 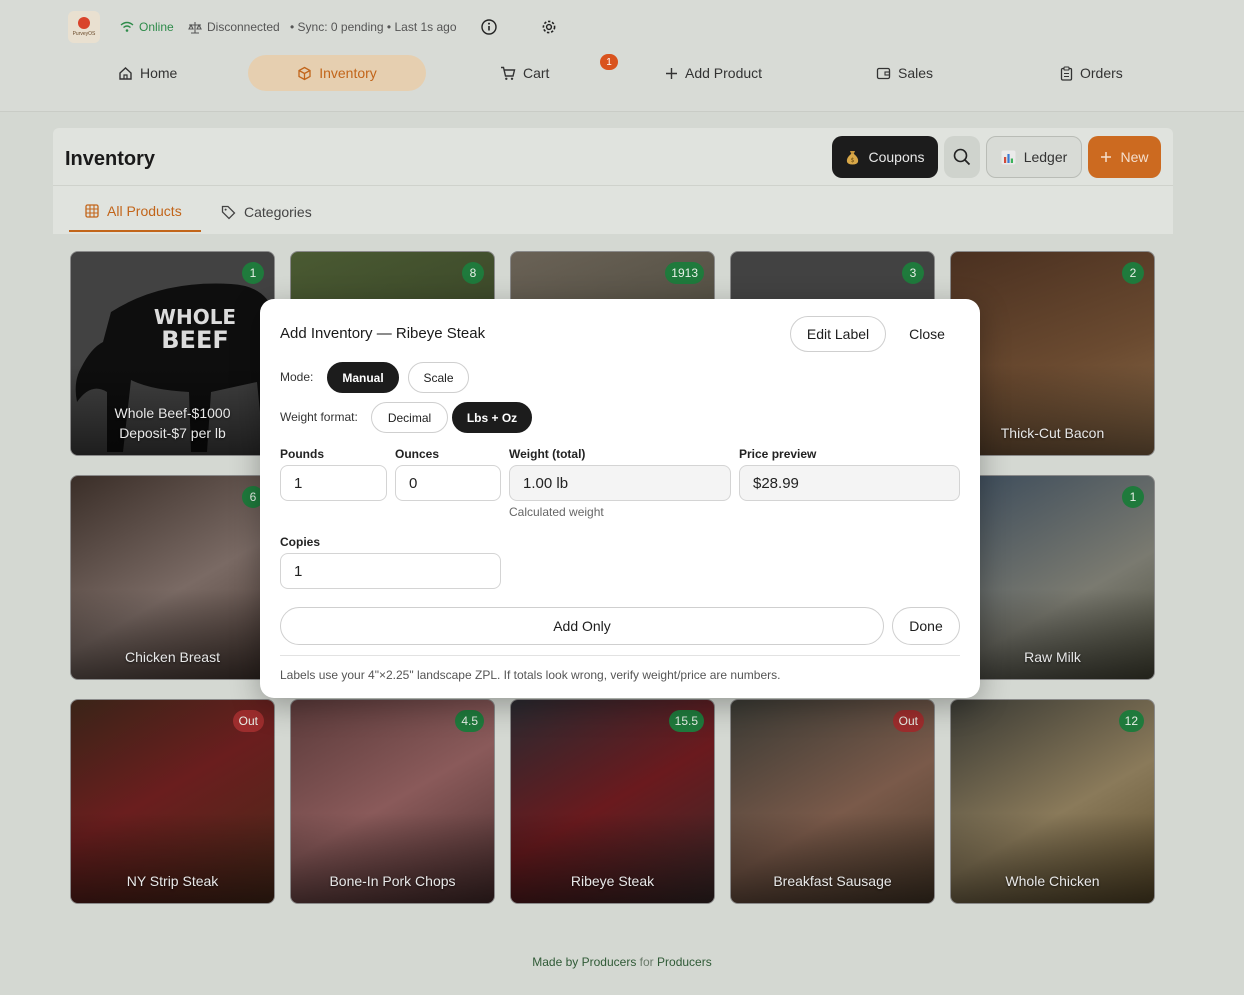 I want to click on nav-home-label: Home, so click(x=159, y=73).